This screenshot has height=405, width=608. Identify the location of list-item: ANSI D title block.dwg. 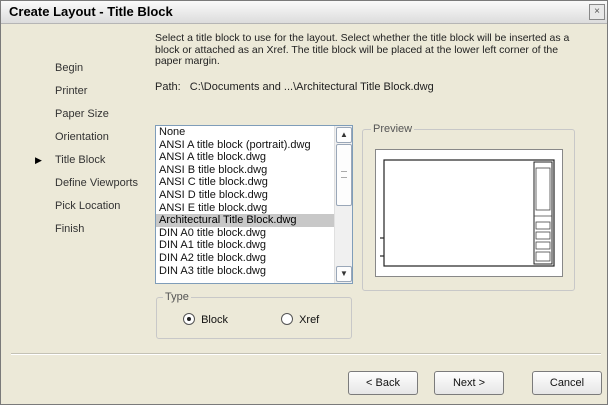
(245, 195).